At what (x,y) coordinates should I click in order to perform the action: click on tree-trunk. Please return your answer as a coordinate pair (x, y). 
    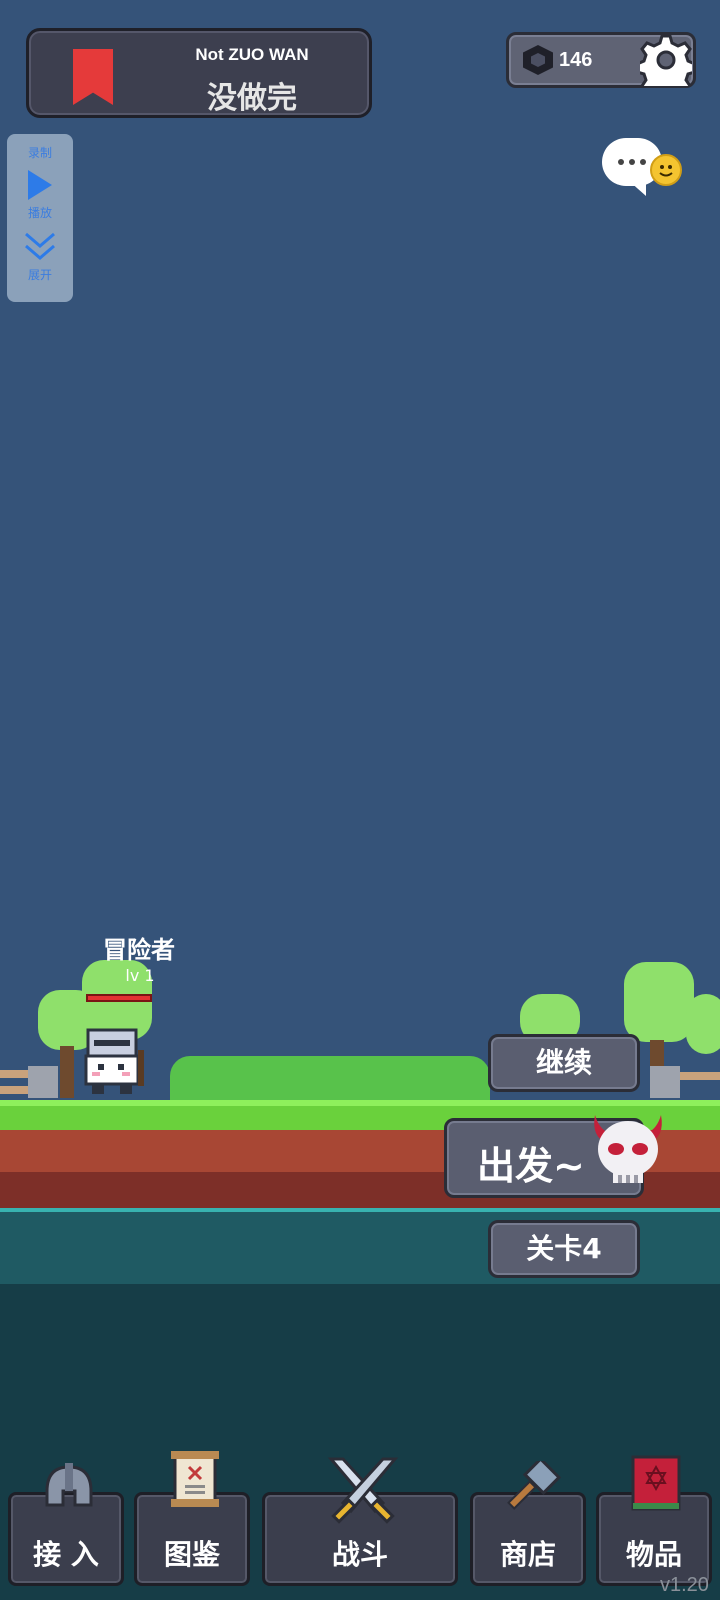
    Looking at the image, I should click on (67, 1072).